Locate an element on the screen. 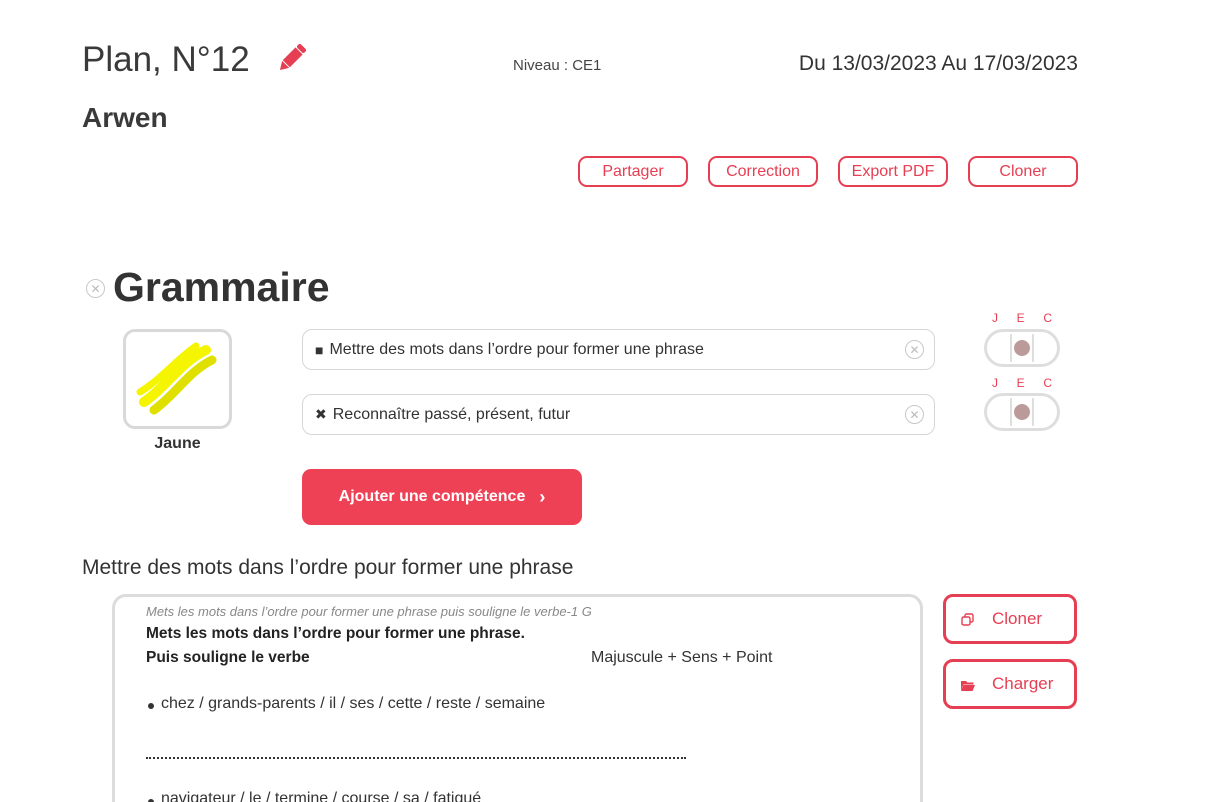  student-name: Arwen is located at coordinates (125, 117).